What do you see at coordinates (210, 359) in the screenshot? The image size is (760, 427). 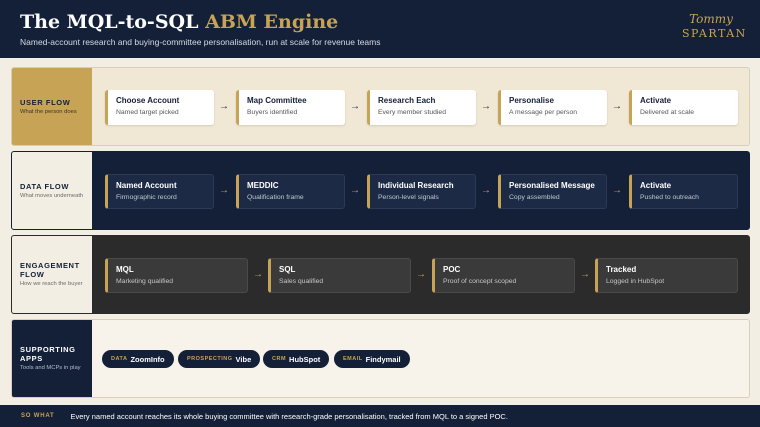 I see `app-category: PROSPECTING` at bounding box center [210, 359].